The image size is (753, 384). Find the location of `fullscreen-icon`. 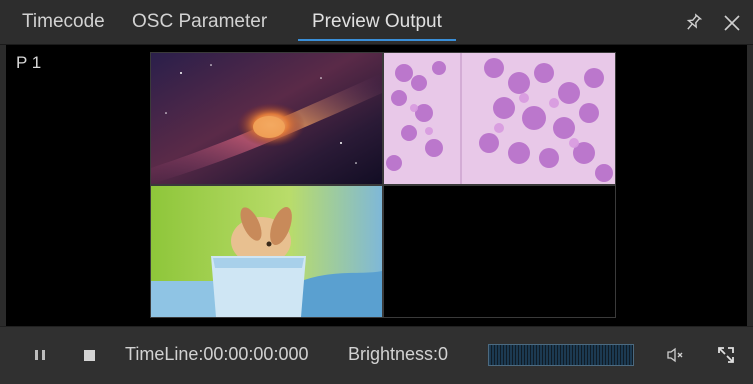

fullscreen-icon is located at coordinates (726, 355).